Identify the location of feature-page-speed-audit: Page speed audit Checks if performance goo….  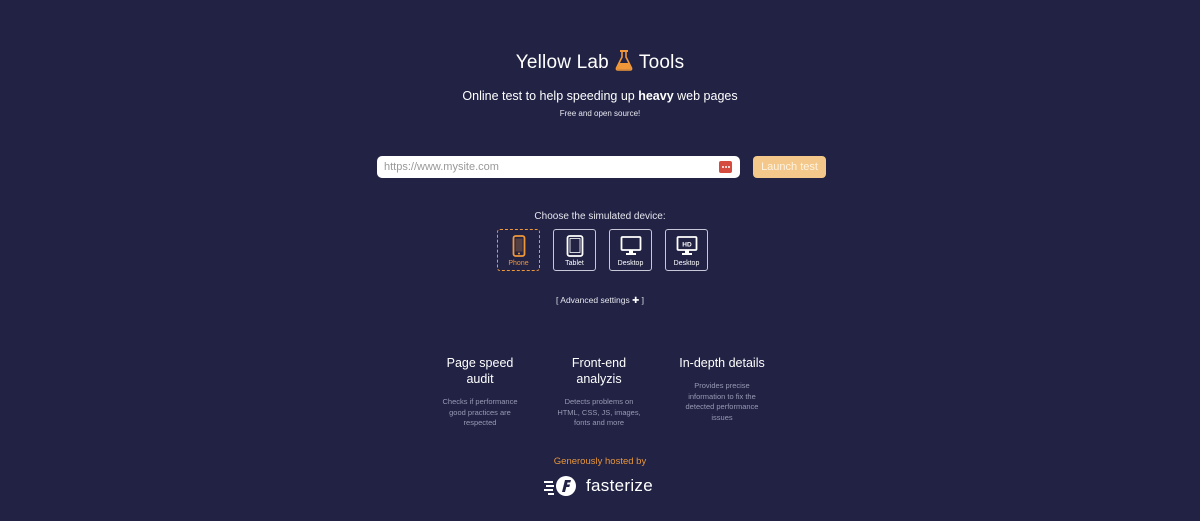
(480, 392).